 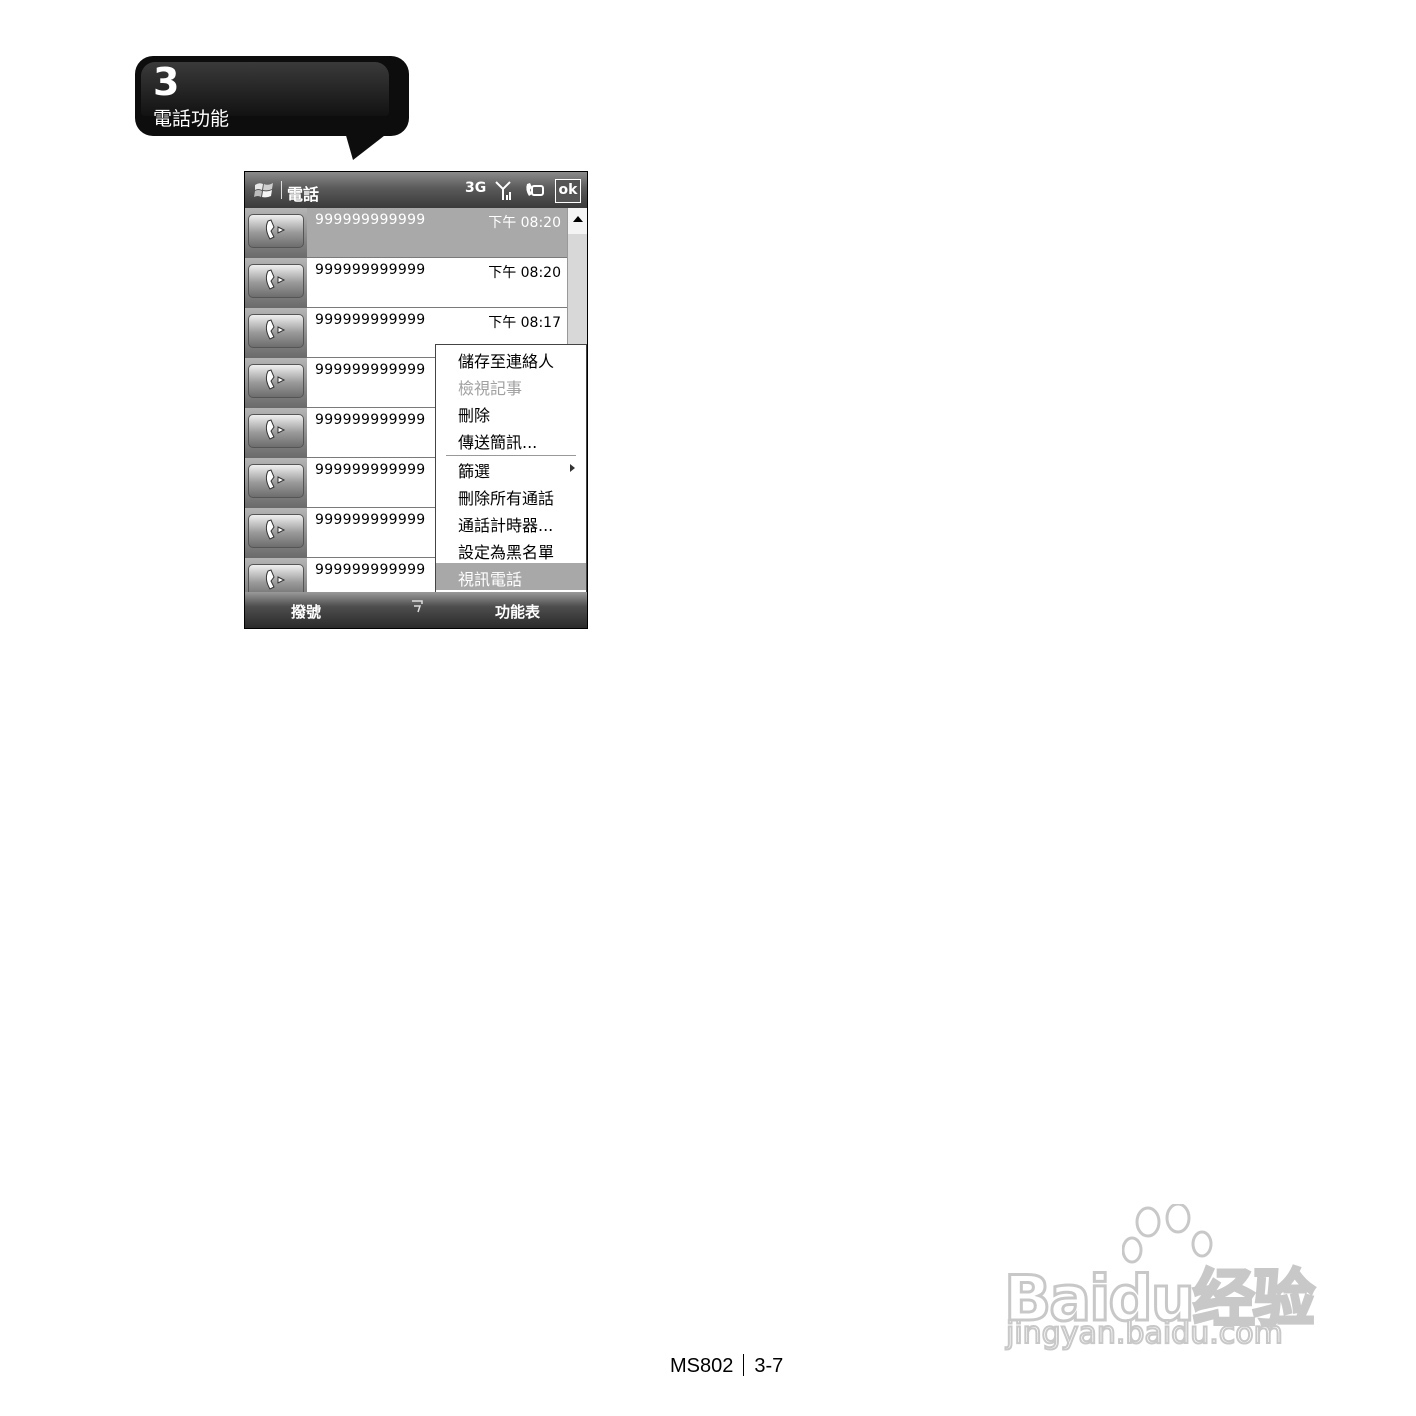 What do you see at coordinates (1144, 1333) in the screenshot?
I see `watermark-url: jingyan.baidu.com` at bounding box center [1144, 1333].